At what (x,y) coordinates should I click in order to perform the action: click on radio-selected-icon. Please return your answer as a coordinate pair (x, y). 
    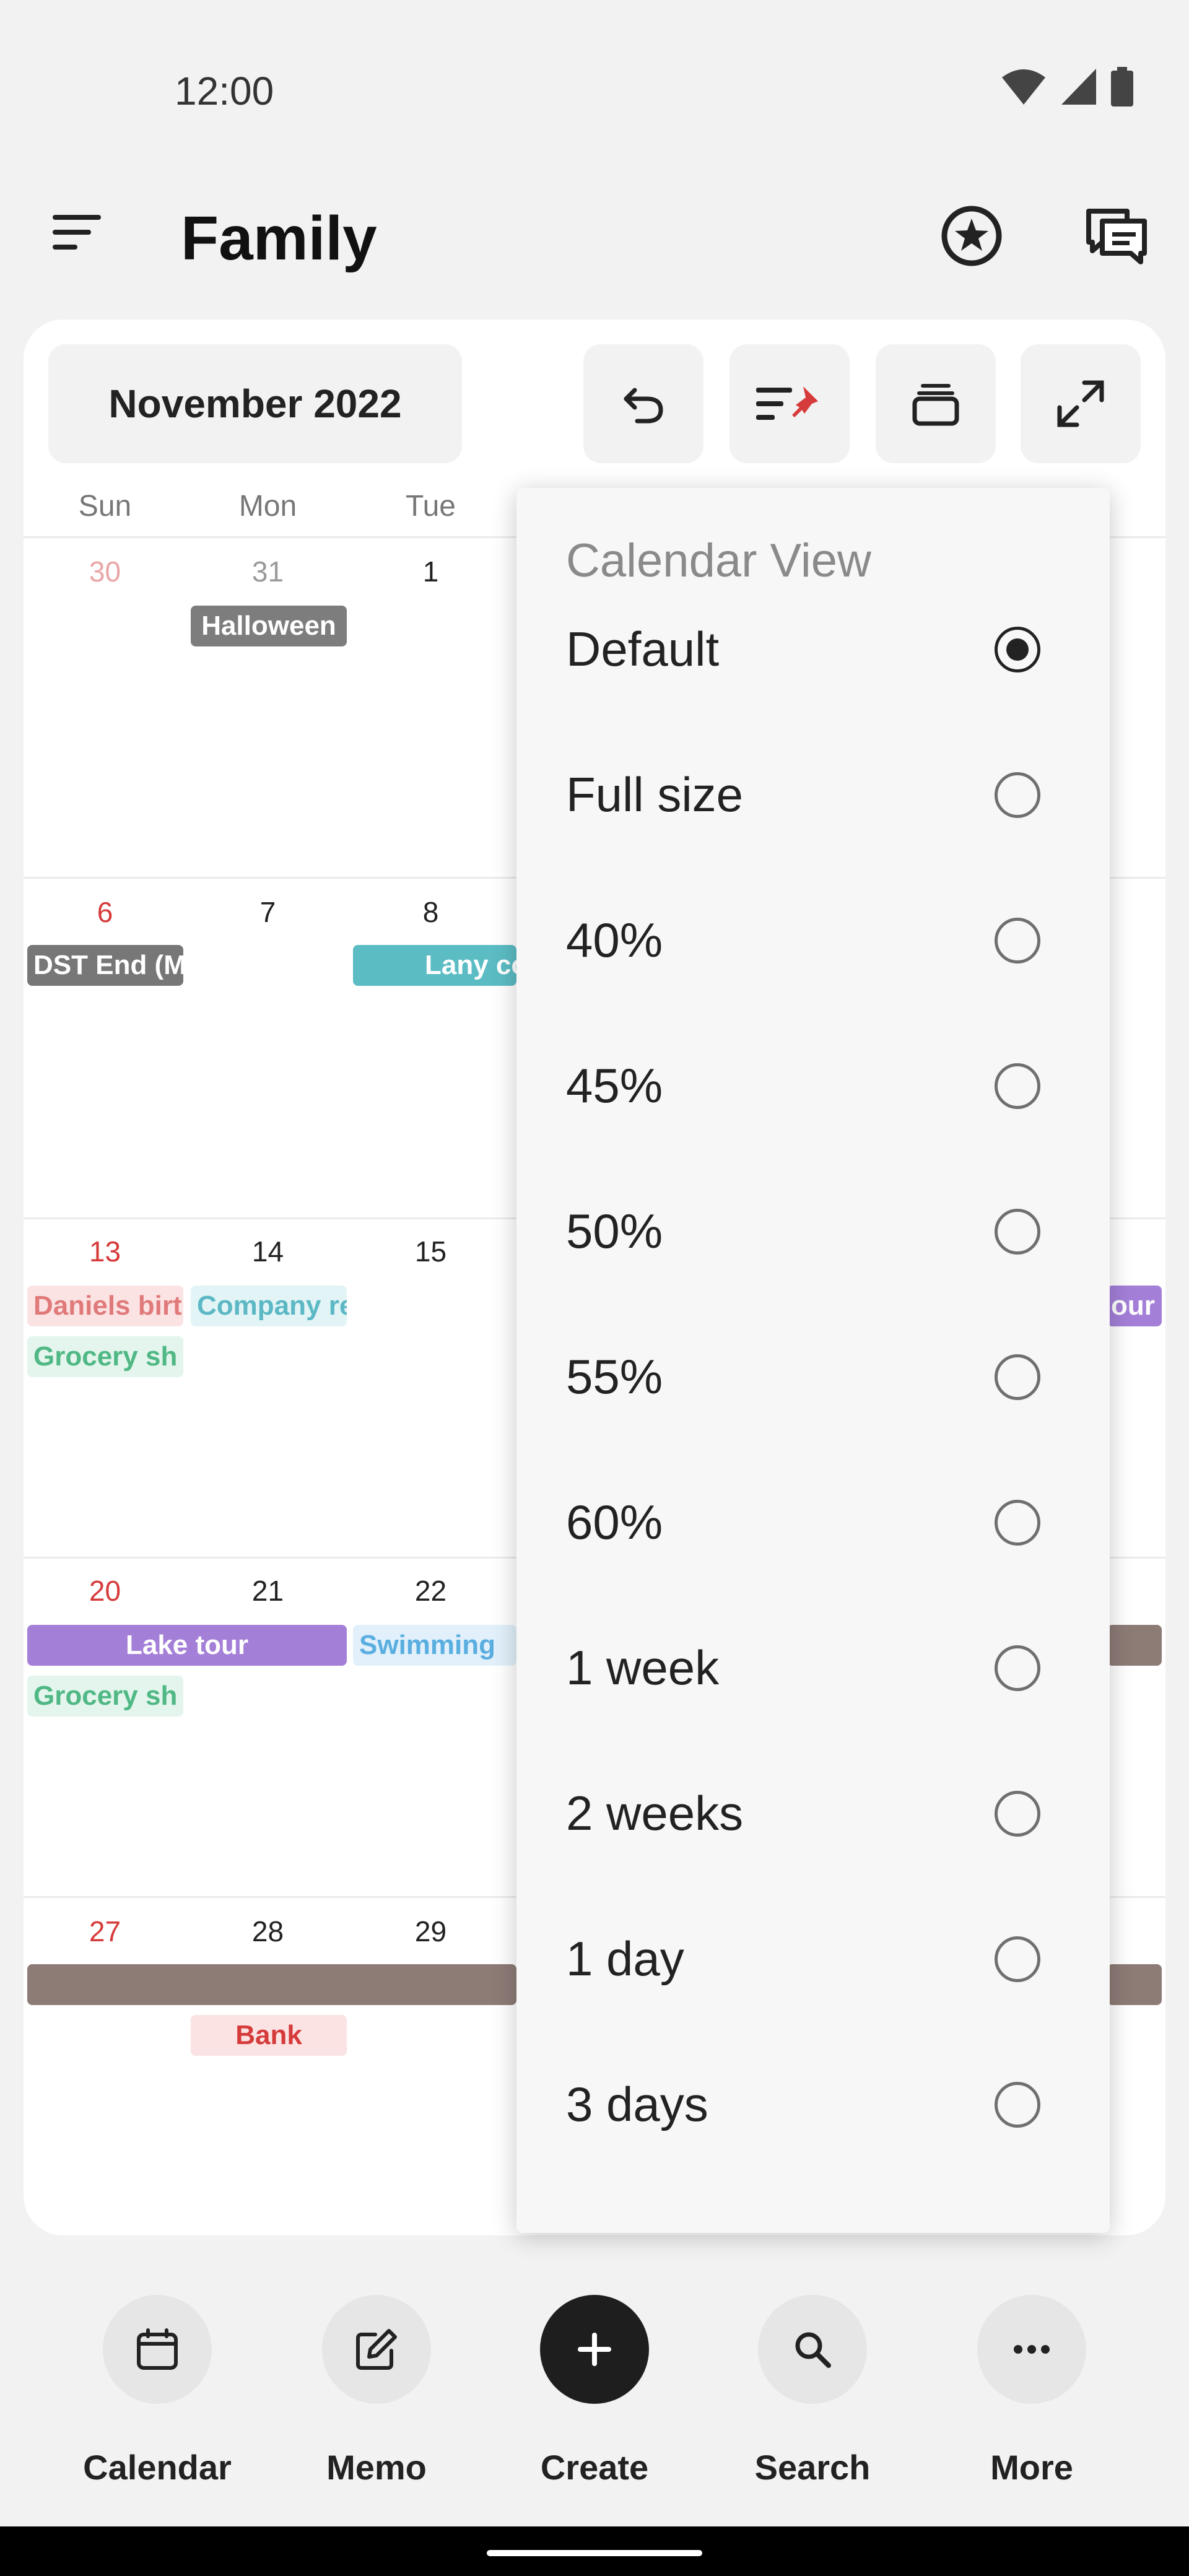
    Looking at the image, I should click on (1017, 649).